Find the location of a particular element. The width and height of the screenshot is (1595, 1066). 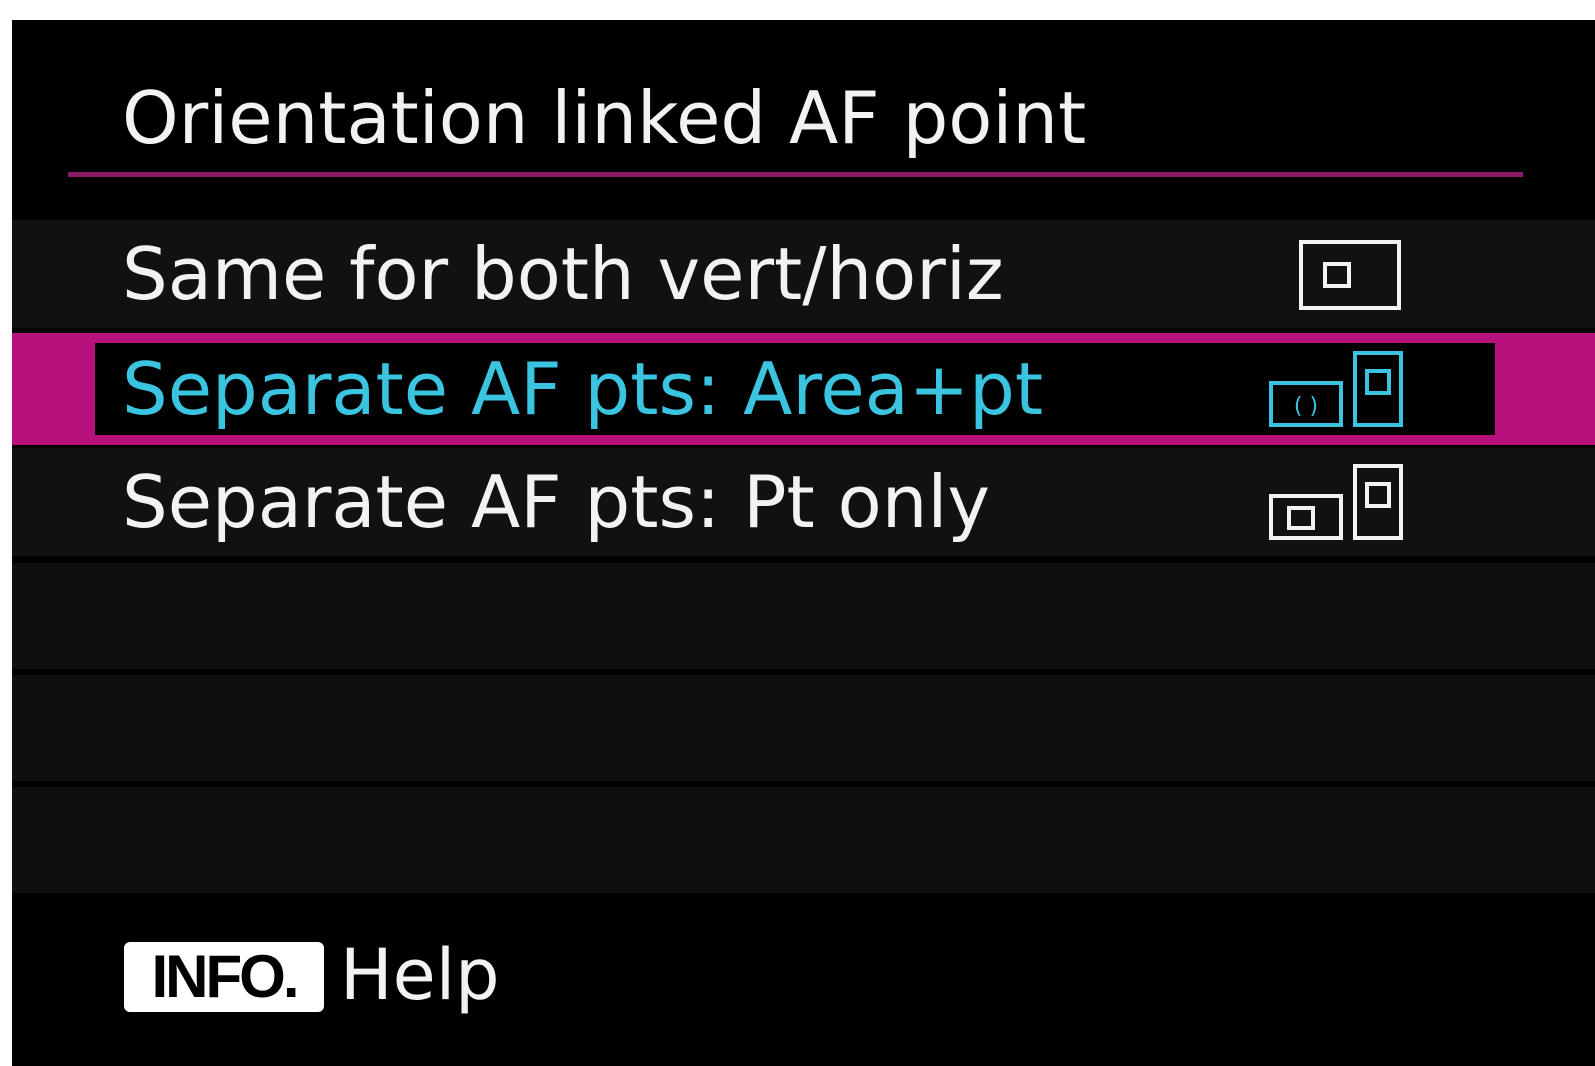

option-same-for-both: Same for both vert/horiz is located at coordinates (803, 274).